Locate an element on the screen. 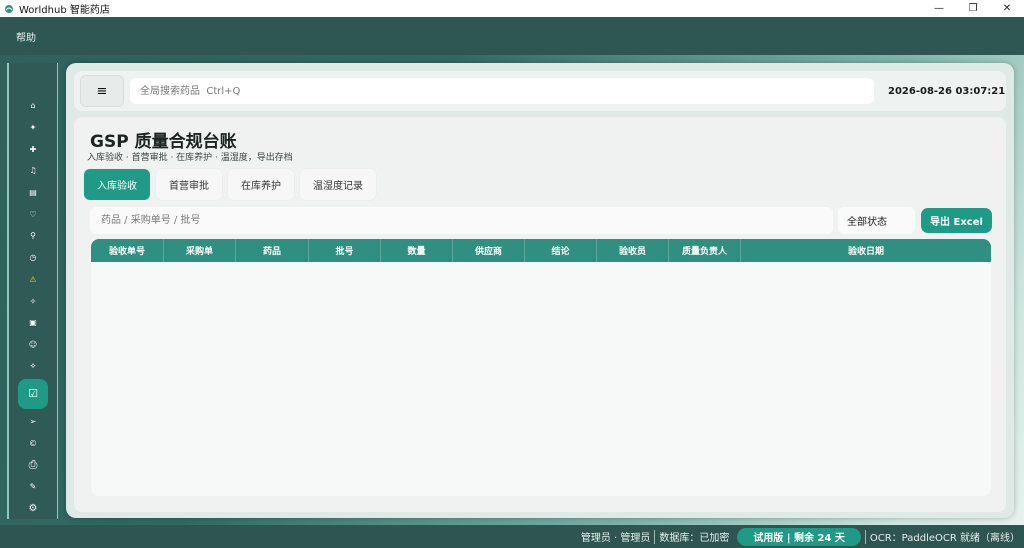 The image size is (1024, 548). document-icon: ▤ is located at coordinates (33, 193).